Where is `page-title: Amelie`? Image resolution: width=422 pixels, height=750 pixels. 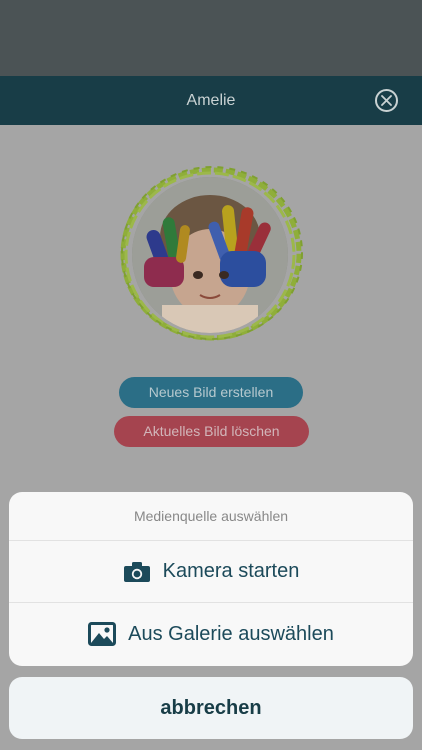
page-title: Amelie is located at coordinates (211, 100).